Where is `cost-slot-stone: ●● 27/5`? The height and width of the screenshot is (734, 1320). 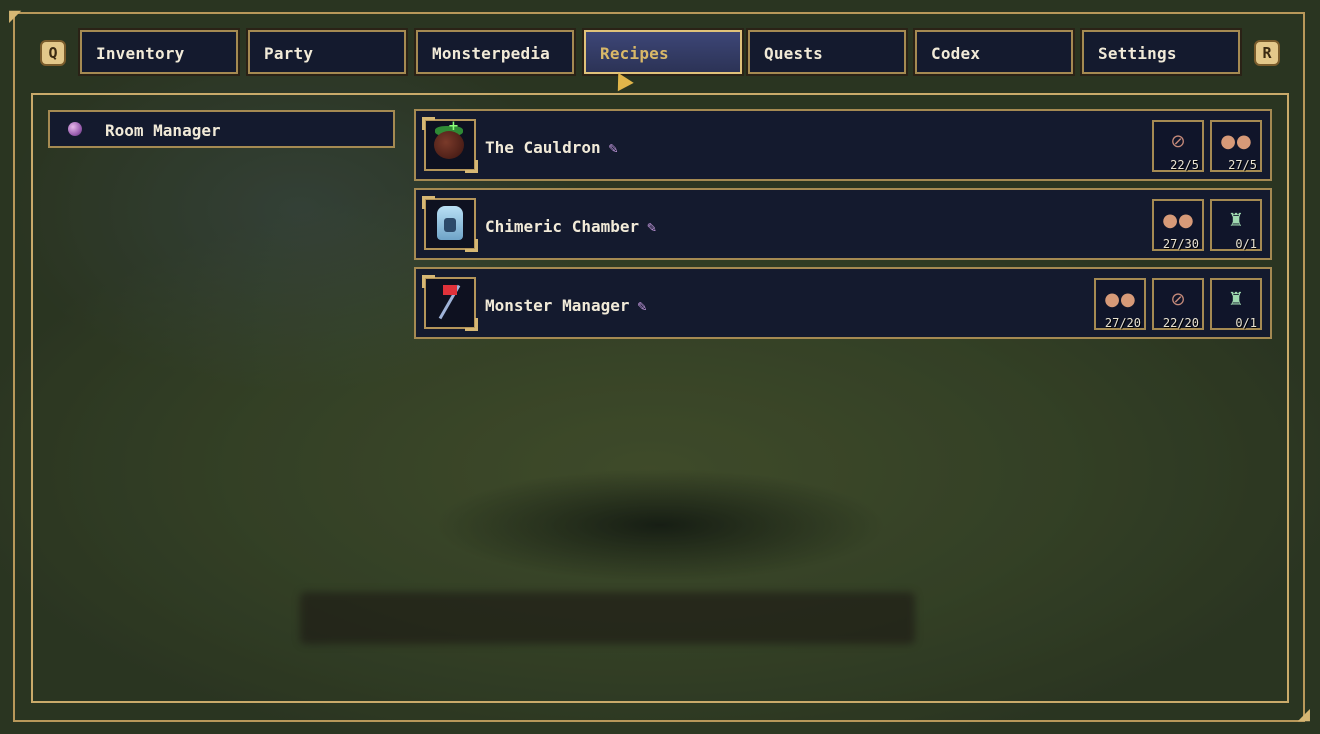
cost-slot-stone: ●● 27/5 is located at coordinates (1236, 146).